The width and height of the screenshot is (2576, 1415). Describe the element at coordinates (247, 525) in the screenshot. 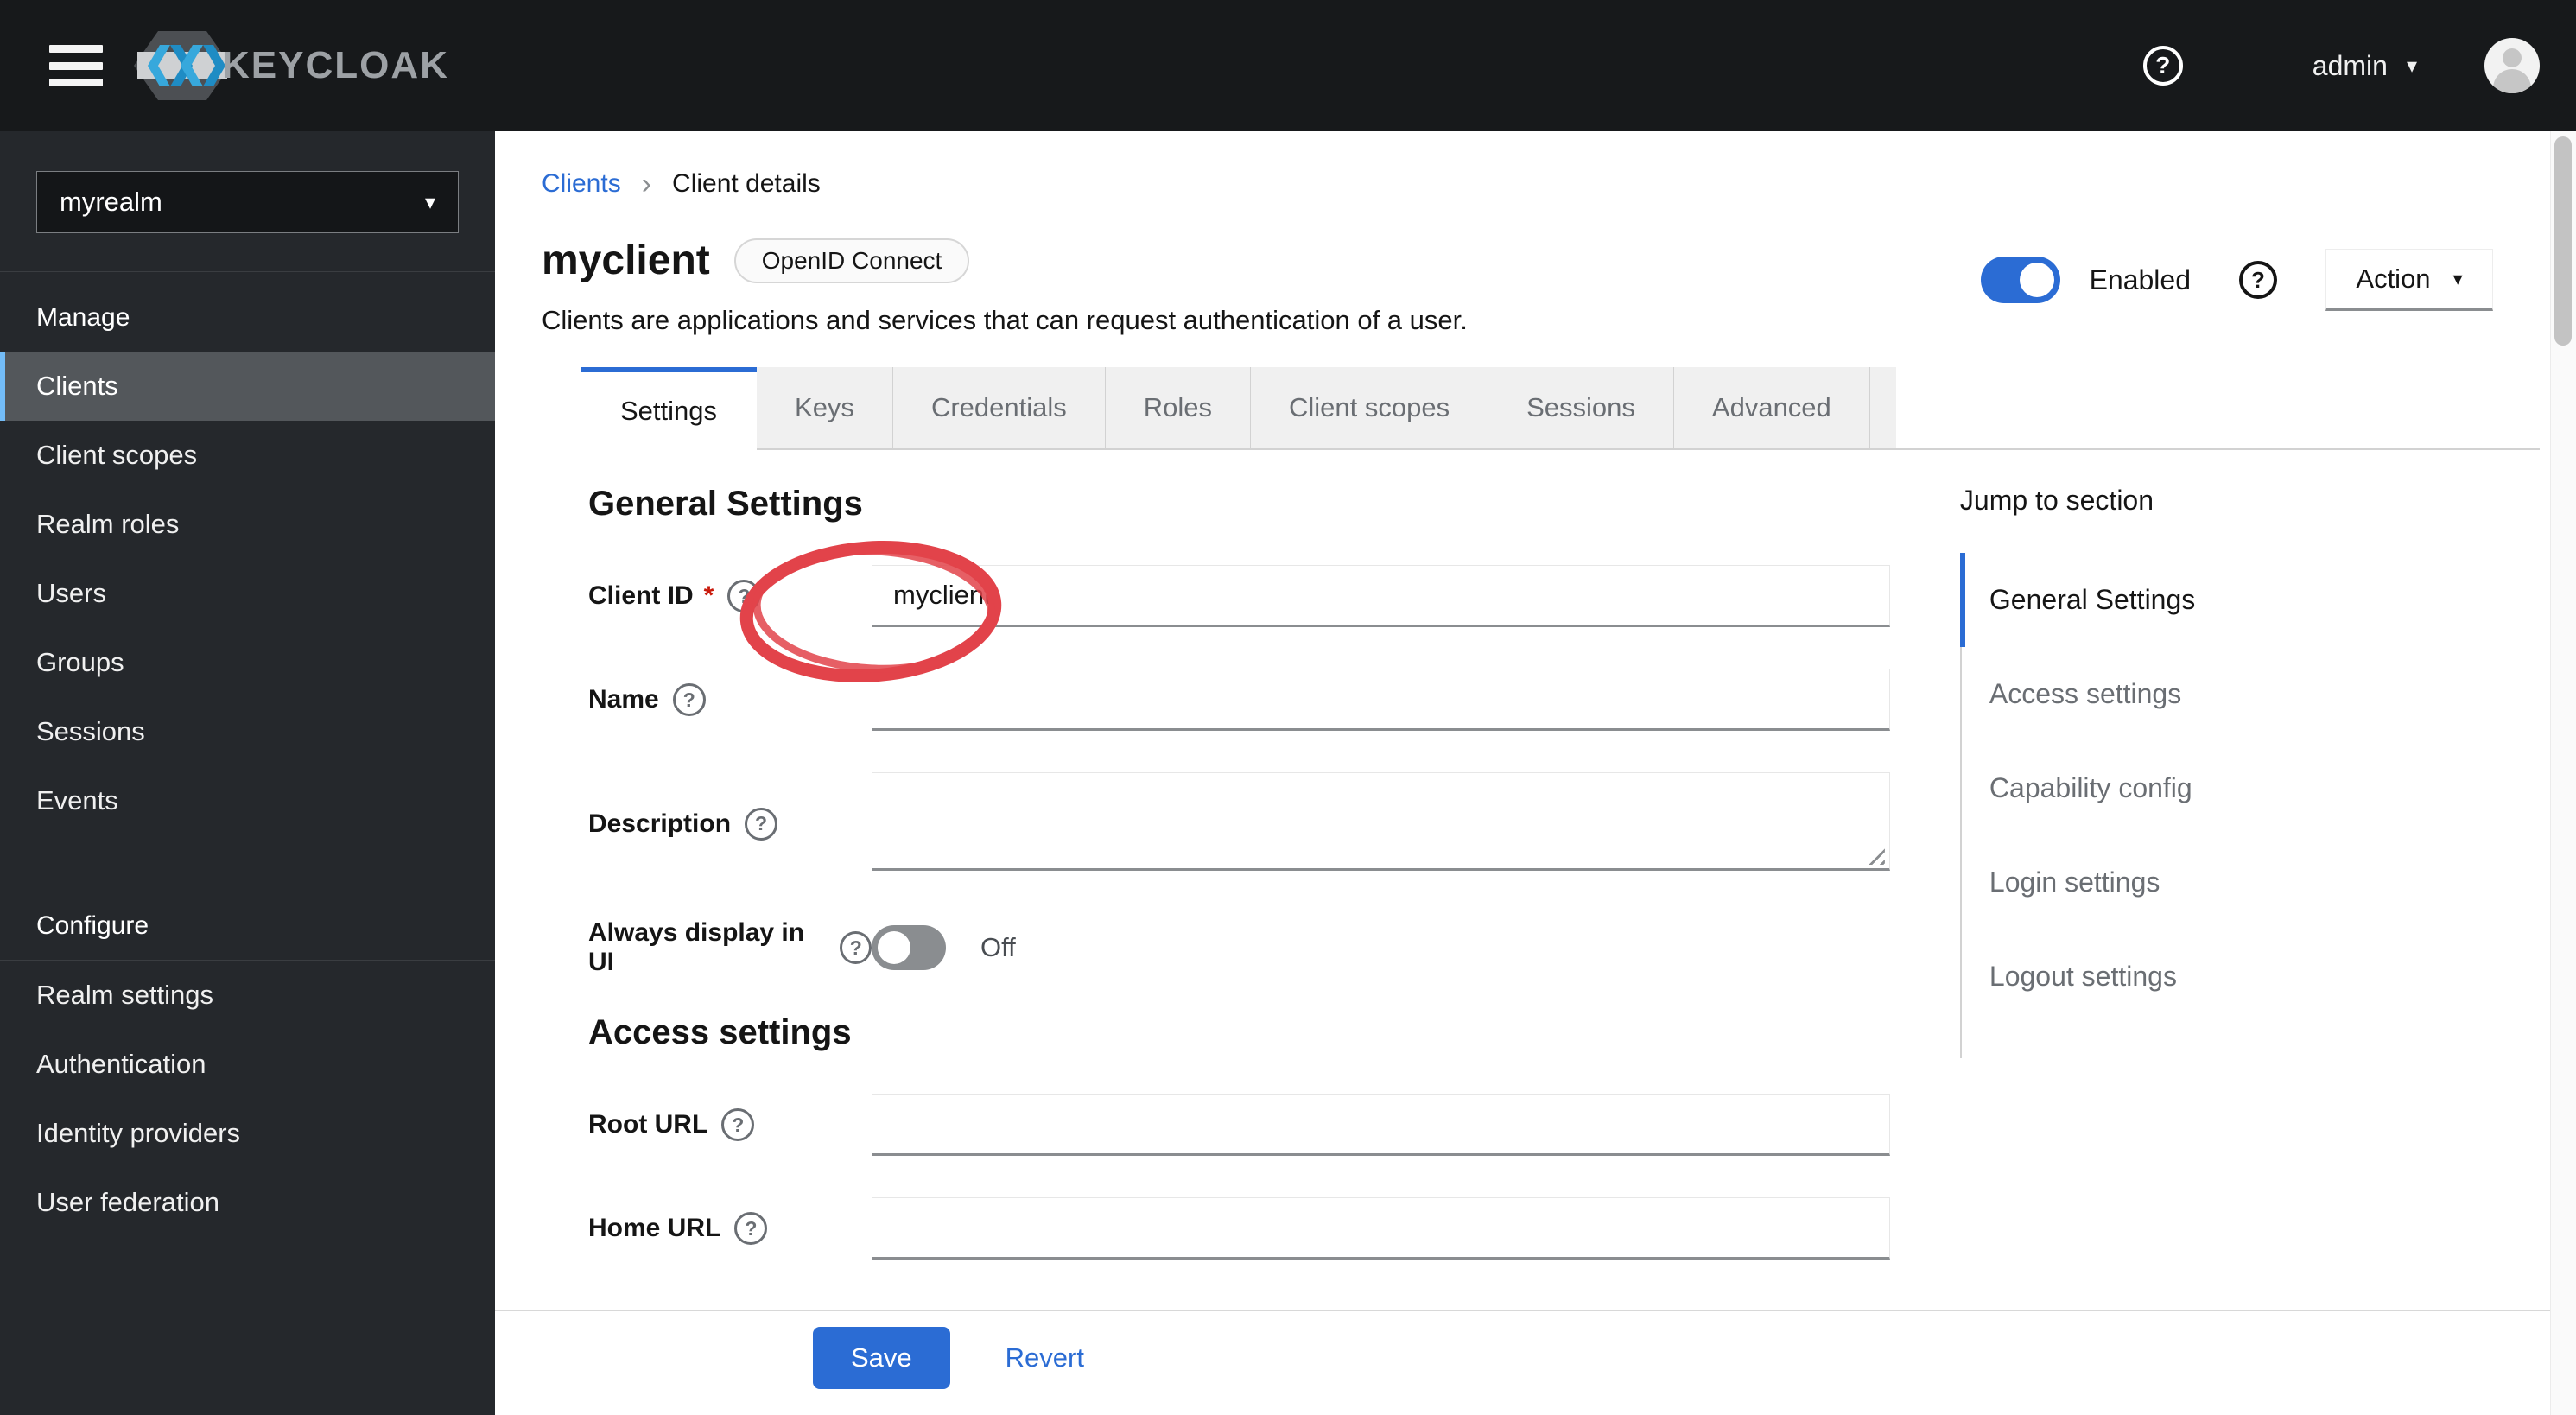

I see `sidebar-item-realm-roles: Realm roles` at that location.